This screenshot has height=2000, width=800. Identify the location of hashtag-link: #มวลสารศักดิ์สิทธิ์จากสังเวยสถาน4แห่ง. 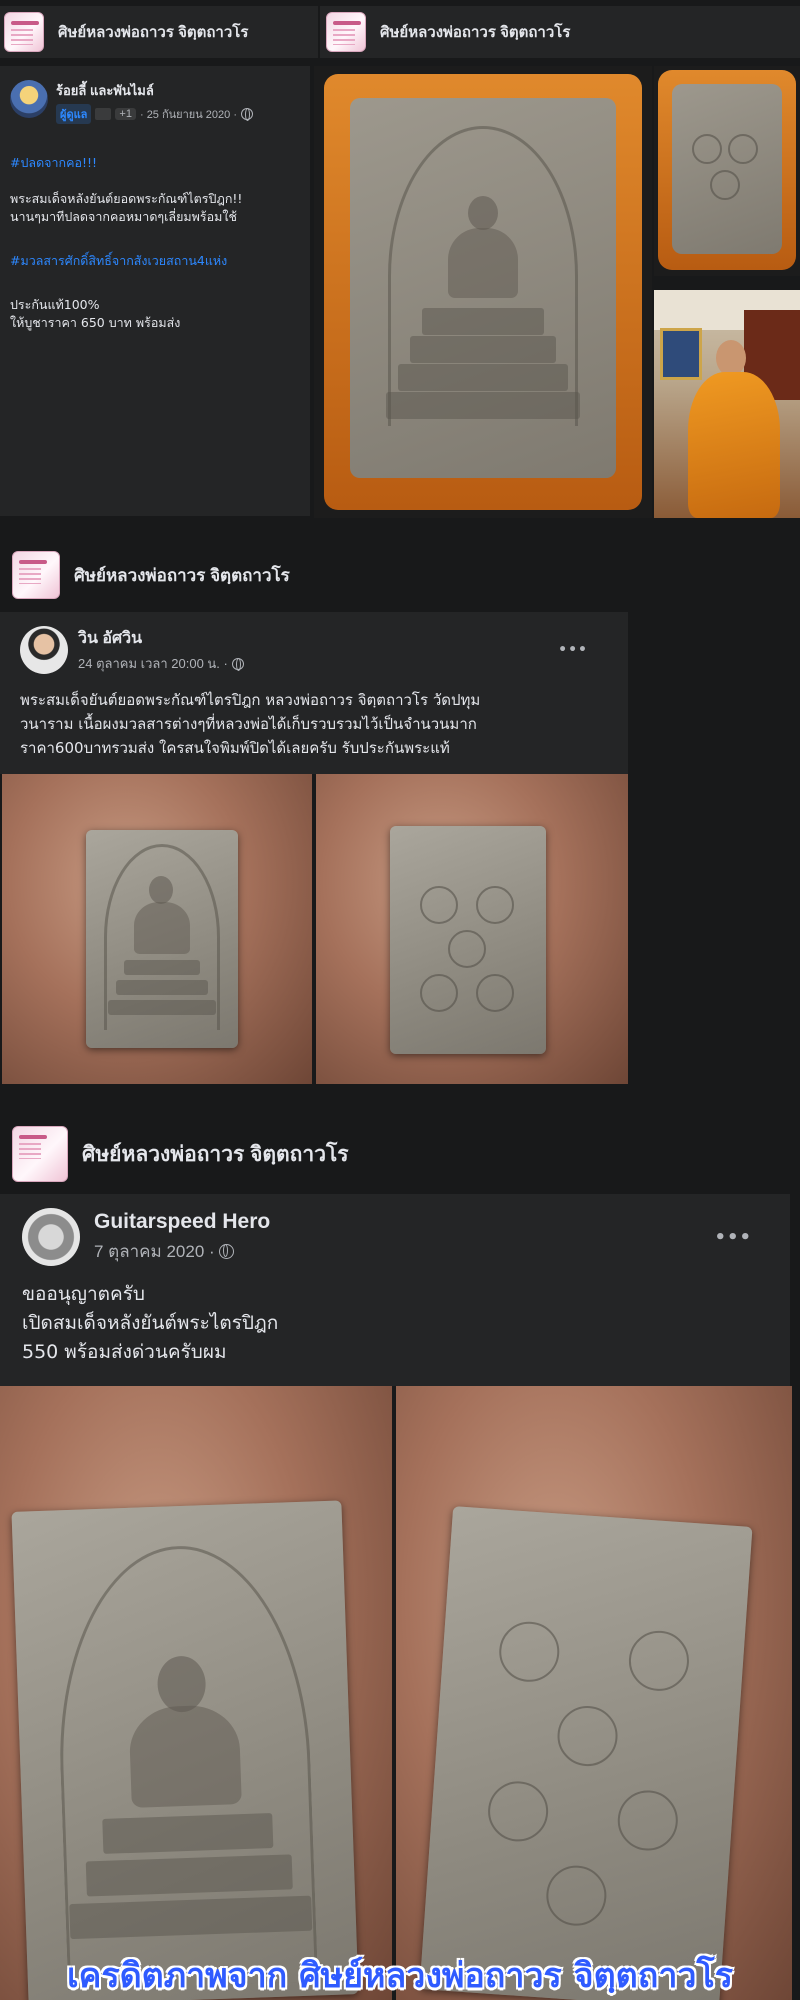
(155, 261).